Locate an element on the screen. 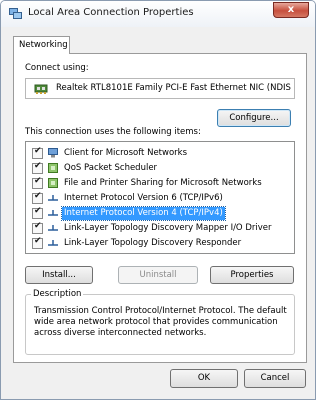 This screenshot has height=400, width=320. list-item-lltd-responder: Link-Layer Topology Discovery Responder is located at coordinates (157, 243).